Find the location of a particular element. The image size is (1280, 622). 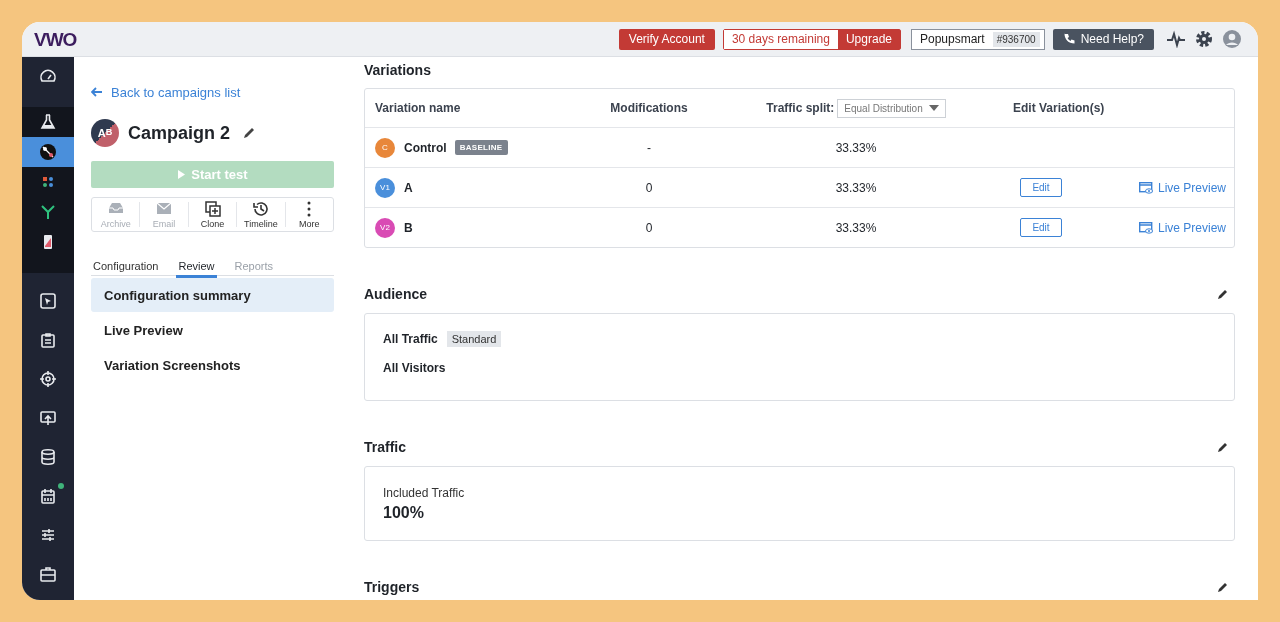

sidebar-item is located at coordinates (48, 152).